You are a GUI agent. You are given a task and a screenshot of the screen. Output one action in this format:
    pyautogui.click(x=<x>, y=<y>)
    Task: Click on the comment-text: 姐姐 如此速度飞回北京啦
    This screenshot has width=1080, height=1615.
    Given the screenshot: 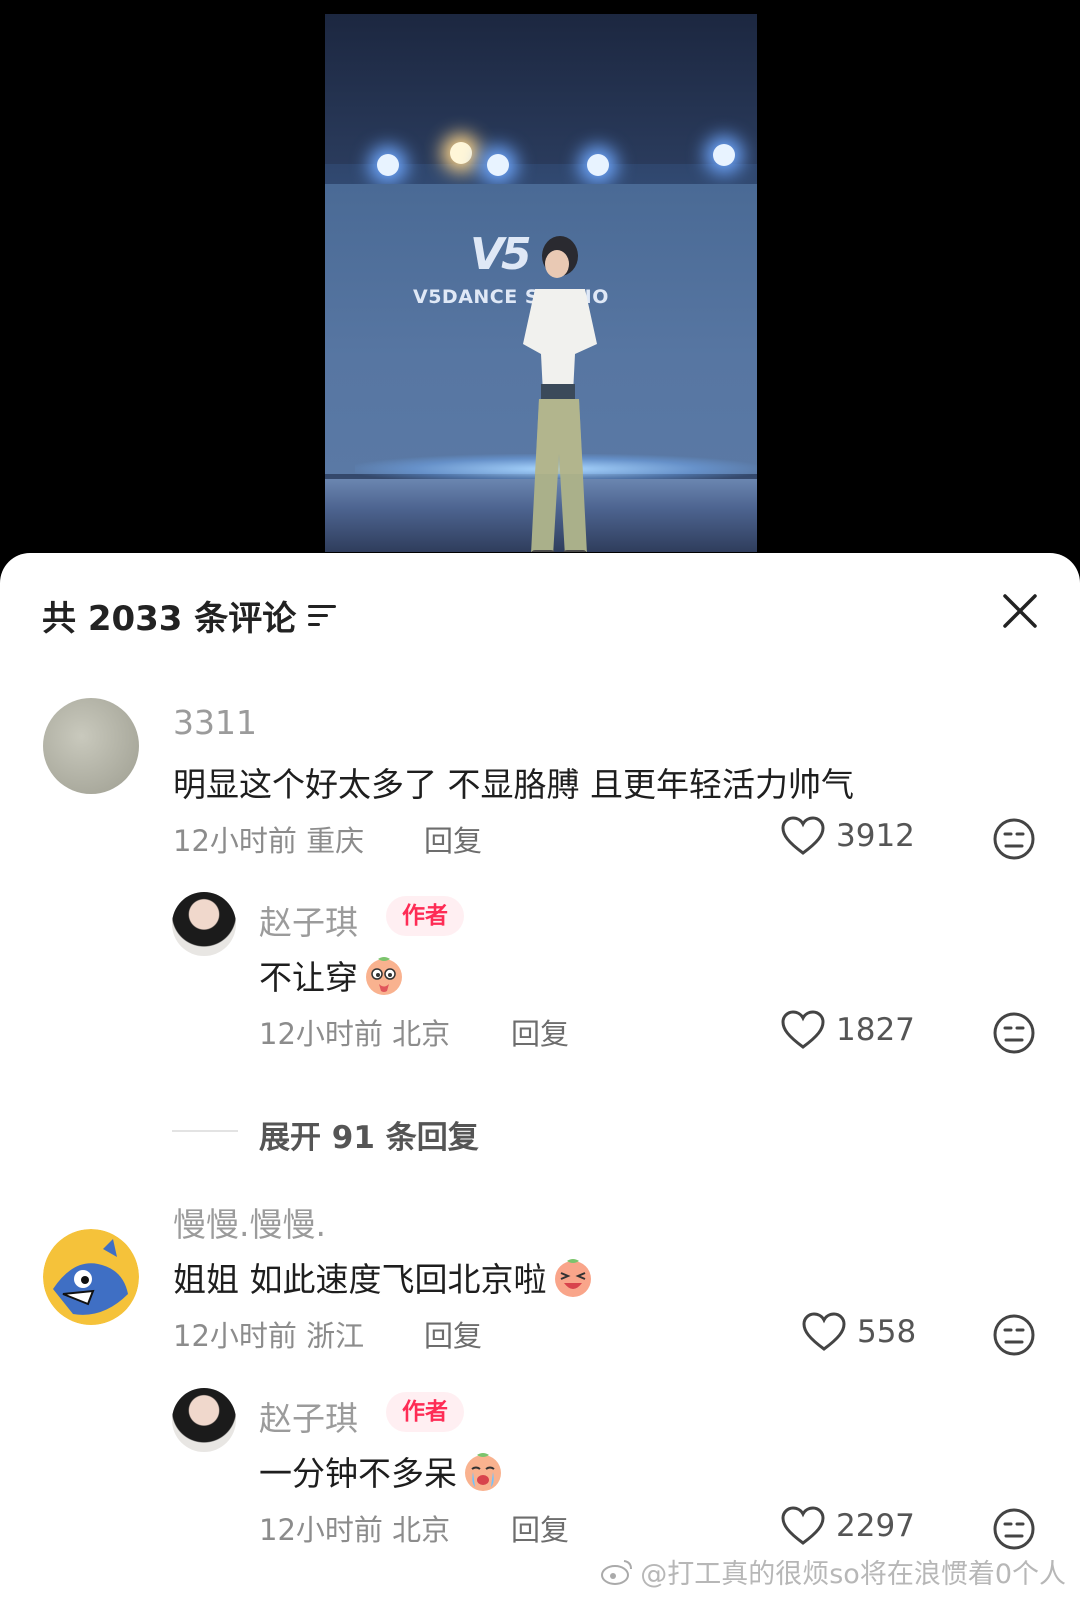 What is the action you would take?
    pyautogui.click(x=360, y=1279)
    